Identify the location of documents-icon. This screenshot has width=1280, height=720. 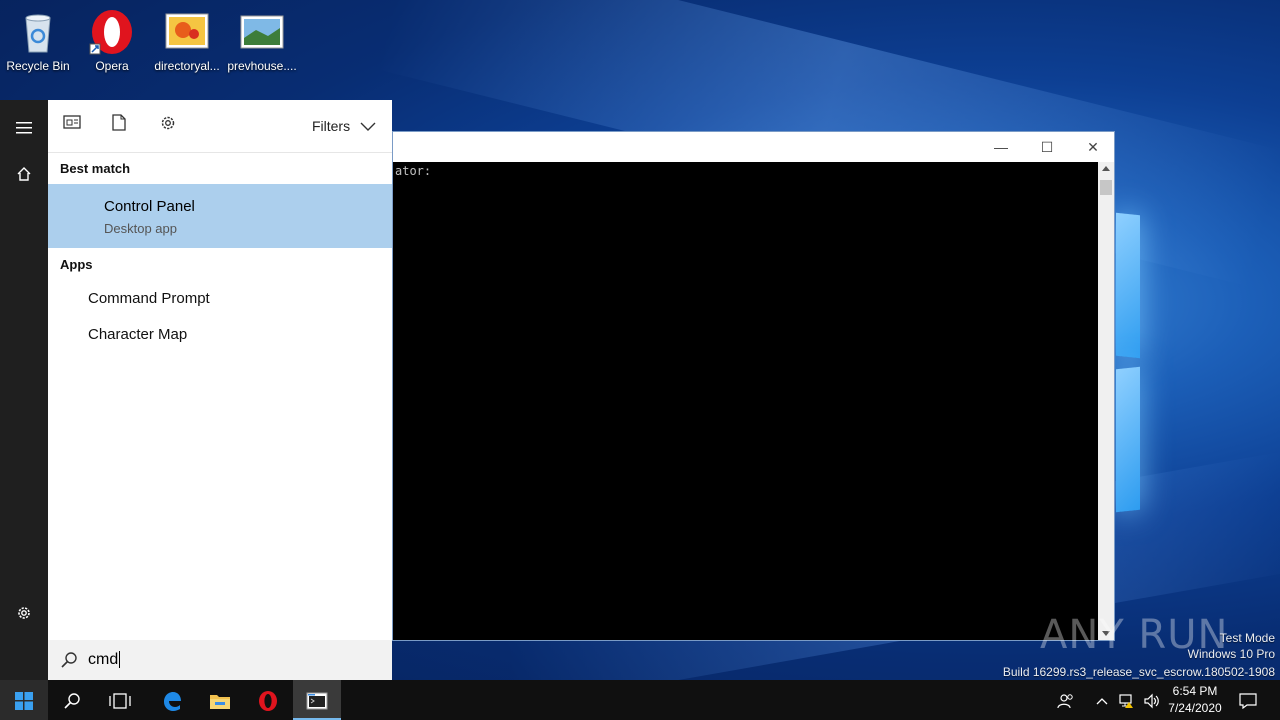
(119, 126).